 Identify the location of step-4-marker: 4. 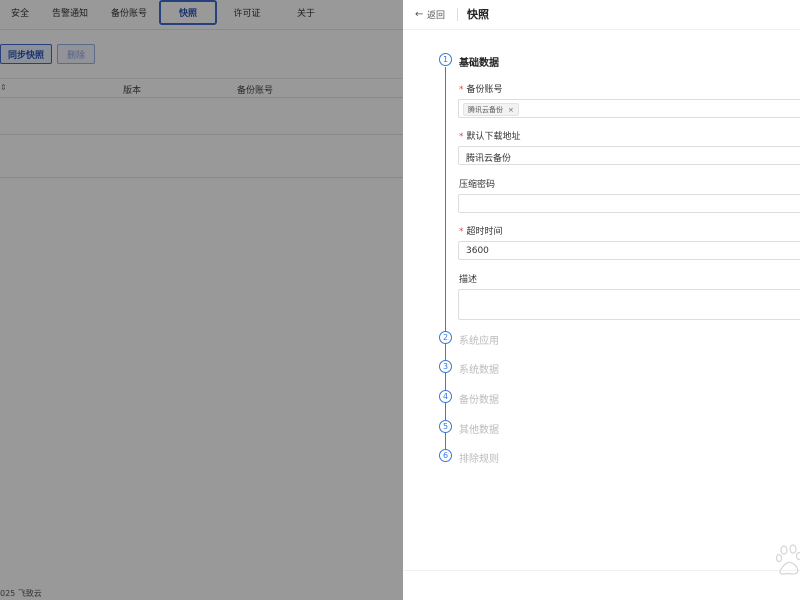
(445, 396).